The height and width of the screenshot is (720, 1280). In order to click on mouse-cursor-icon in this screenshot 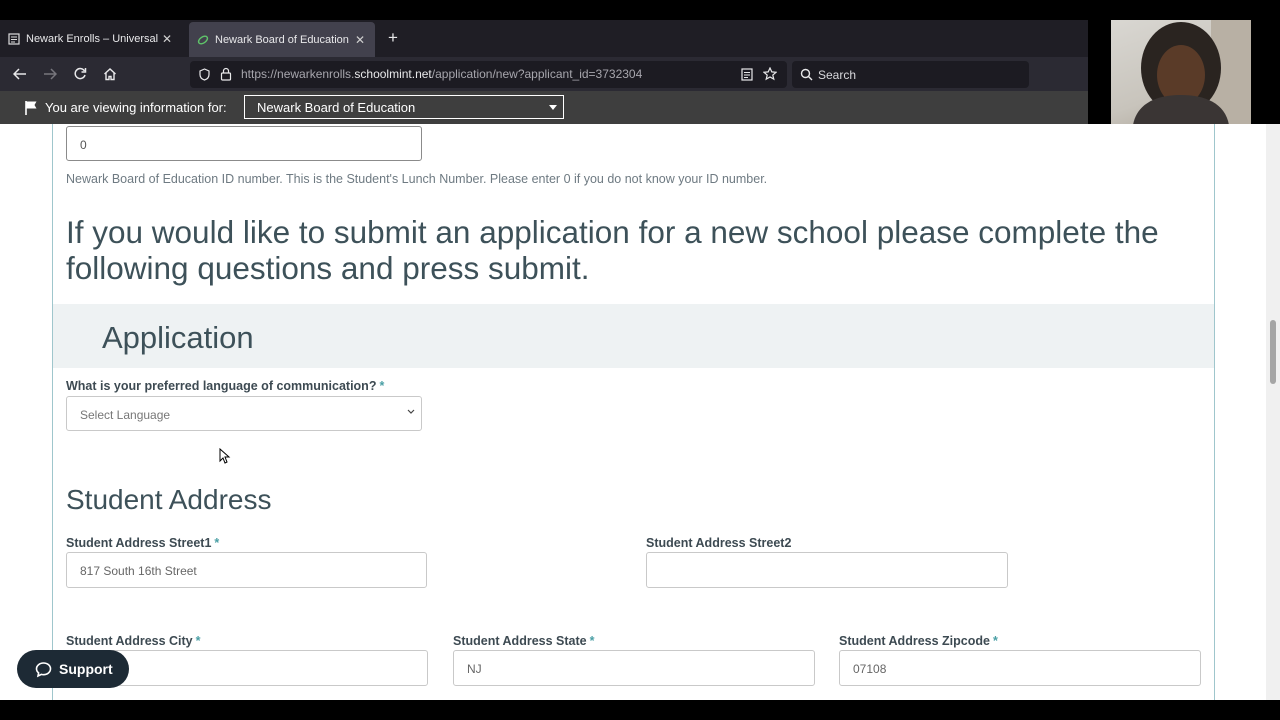, I will do `click(225, 456)`.